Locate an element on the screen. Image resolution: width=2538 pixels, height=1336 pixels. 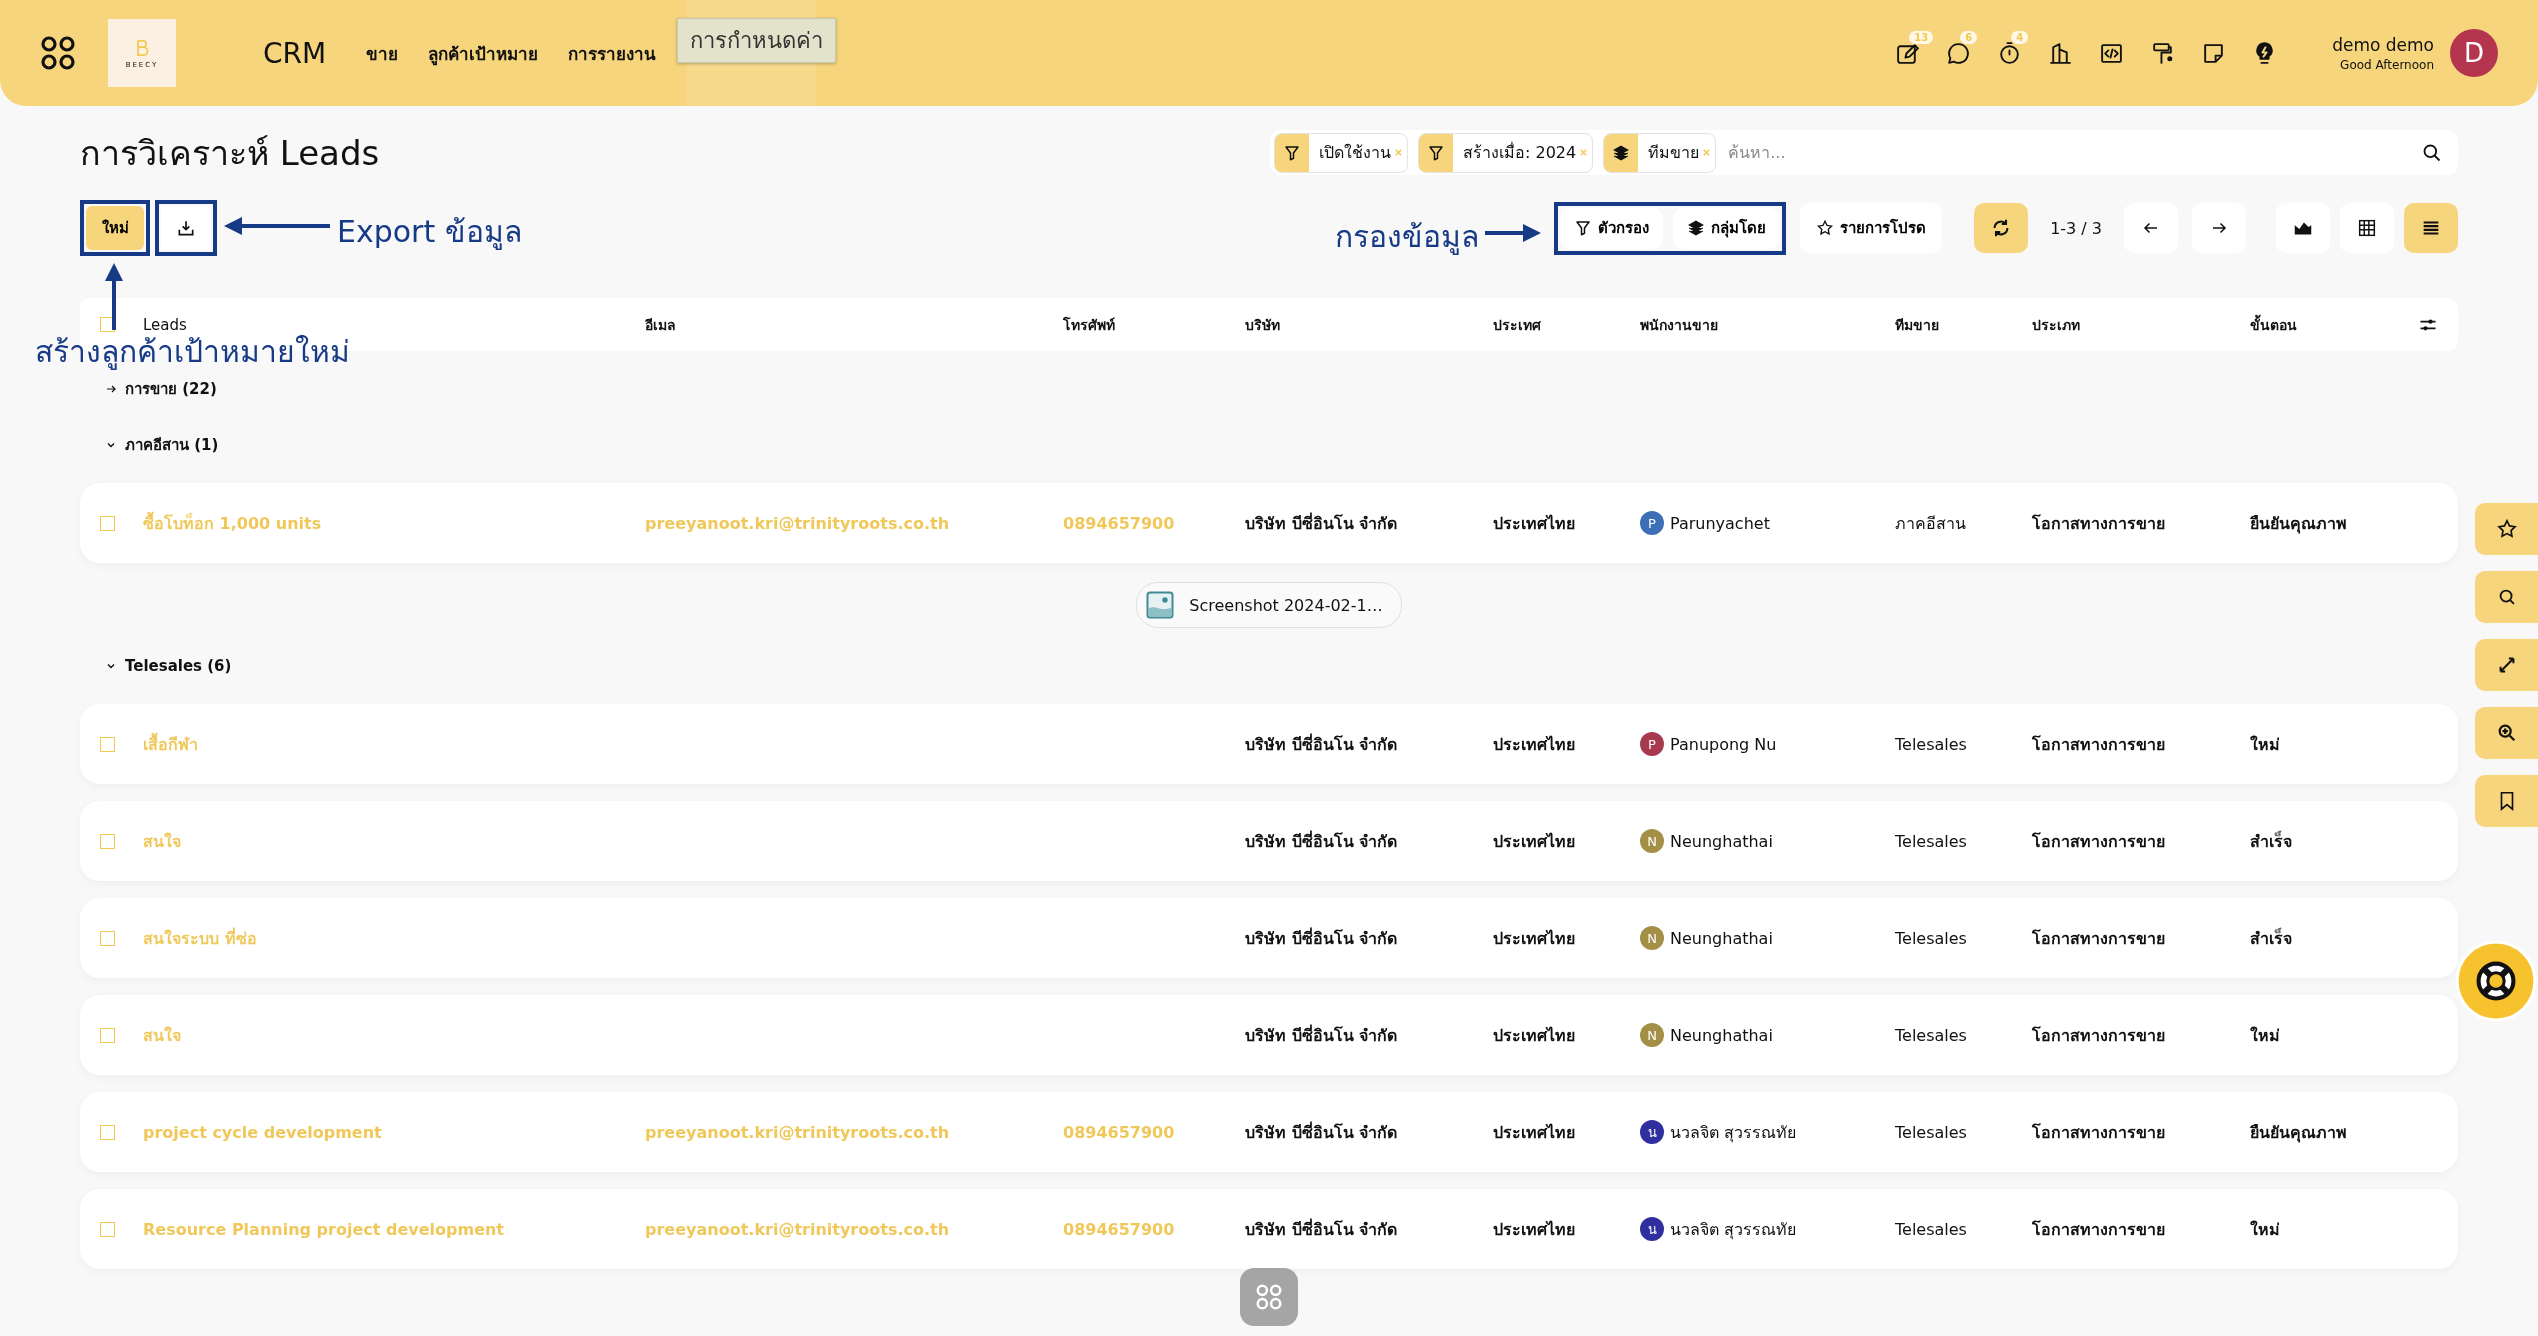
nav-item: ขาย is located at coordinates (382, 53).